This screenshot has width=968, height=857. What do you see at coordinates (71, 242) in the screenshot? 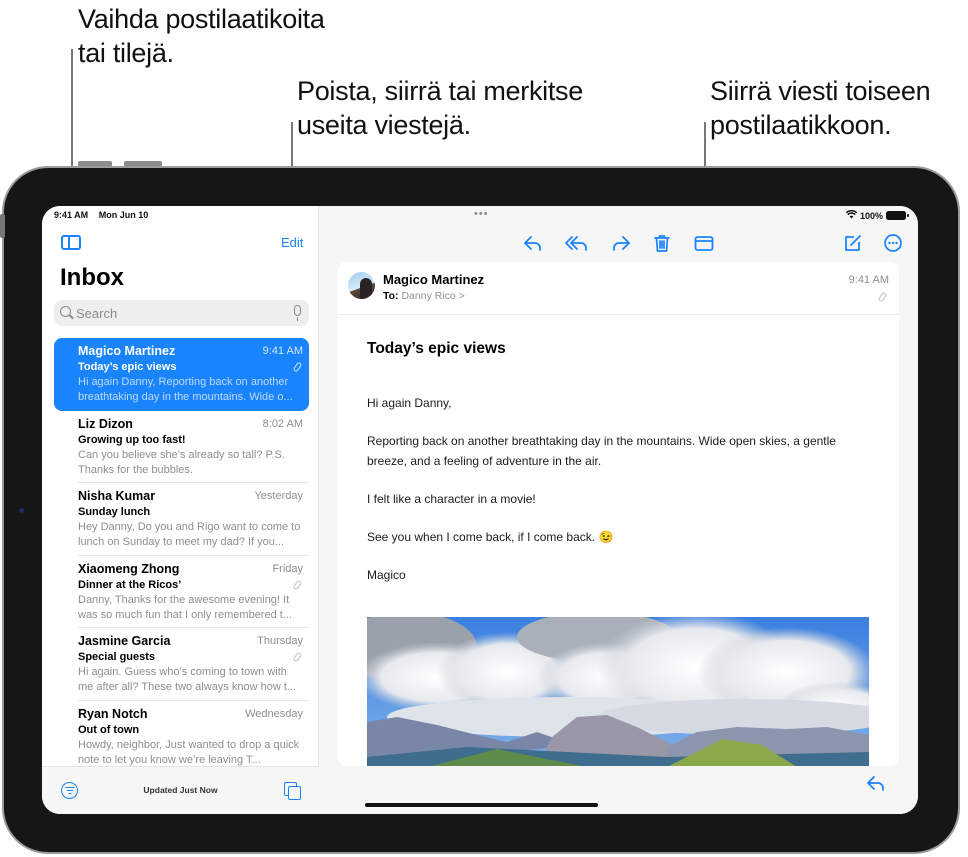
I see `sidebar-toggle-icon` at bounding box center [71, 242].